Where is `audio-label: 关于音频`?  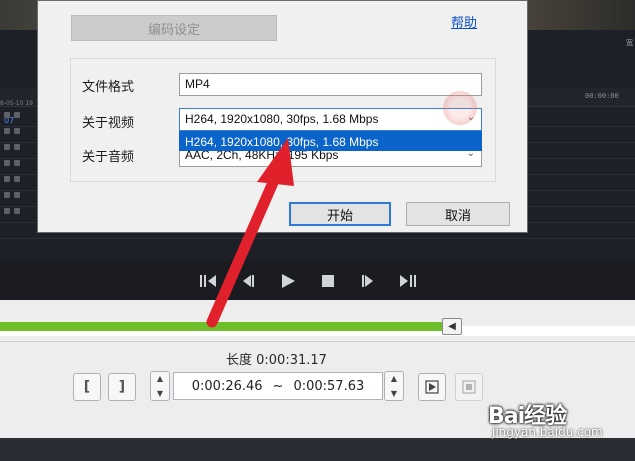
audio-label: 关于音频 is located at coordinates (108, 157).